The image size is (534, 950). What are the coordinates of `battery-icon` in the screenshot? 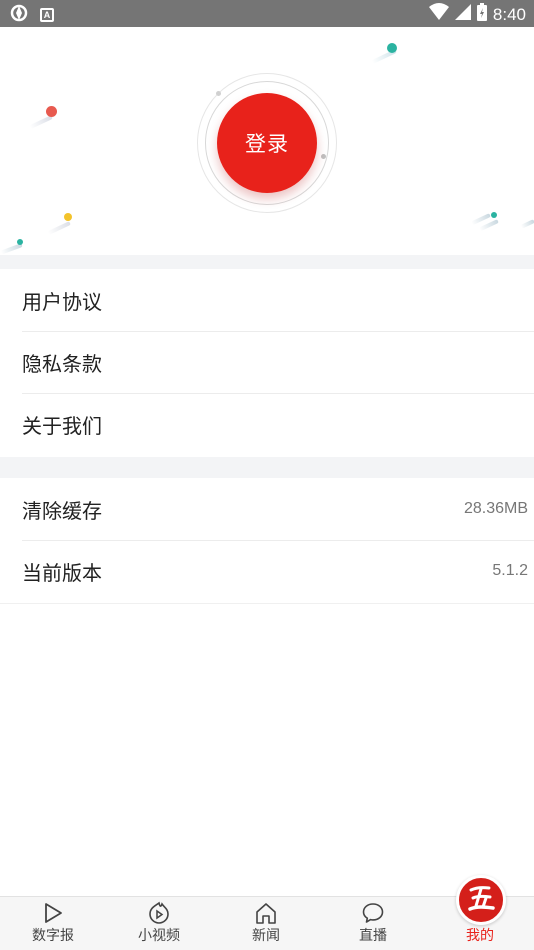 It's located at (481, 14).